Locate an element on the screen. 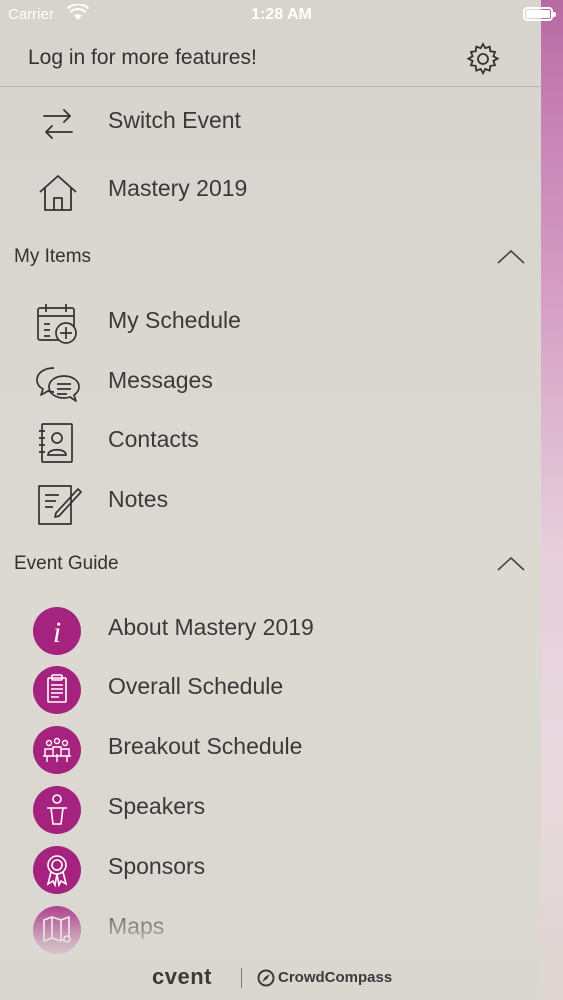 The image size is (563, 1000). drawer-header: Log in for more features! is located at coordinates (270, 58).